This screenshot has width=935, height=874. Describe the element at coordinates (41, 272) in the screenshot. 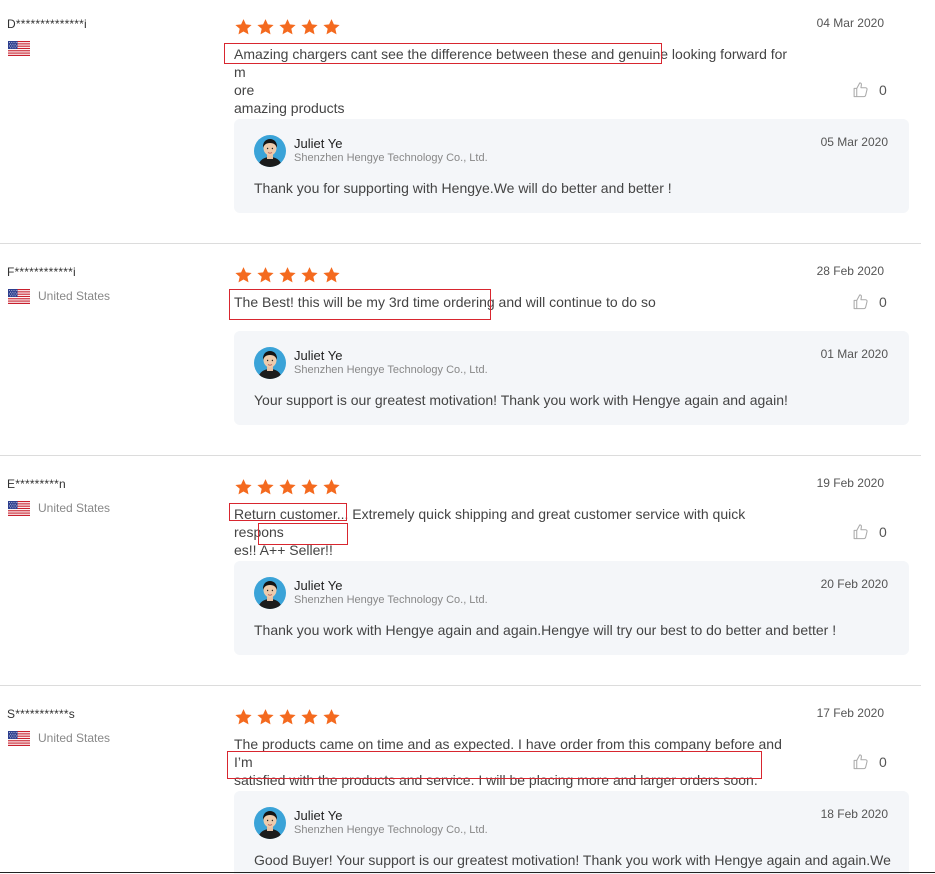

I see `reviewer-name: F************i` at that location.